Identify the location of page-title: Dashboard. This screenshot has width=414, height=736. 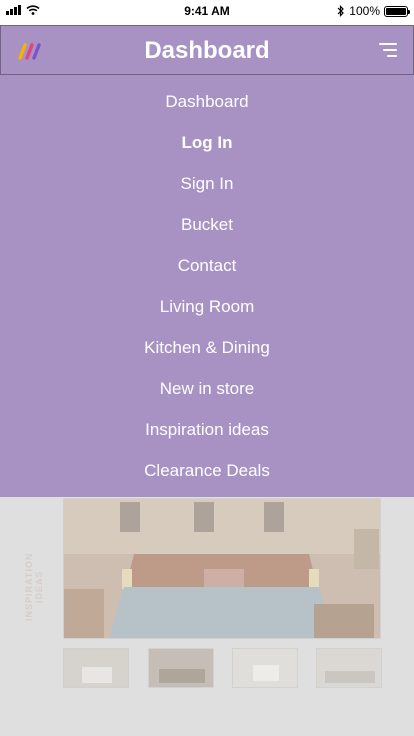
(207, 50).